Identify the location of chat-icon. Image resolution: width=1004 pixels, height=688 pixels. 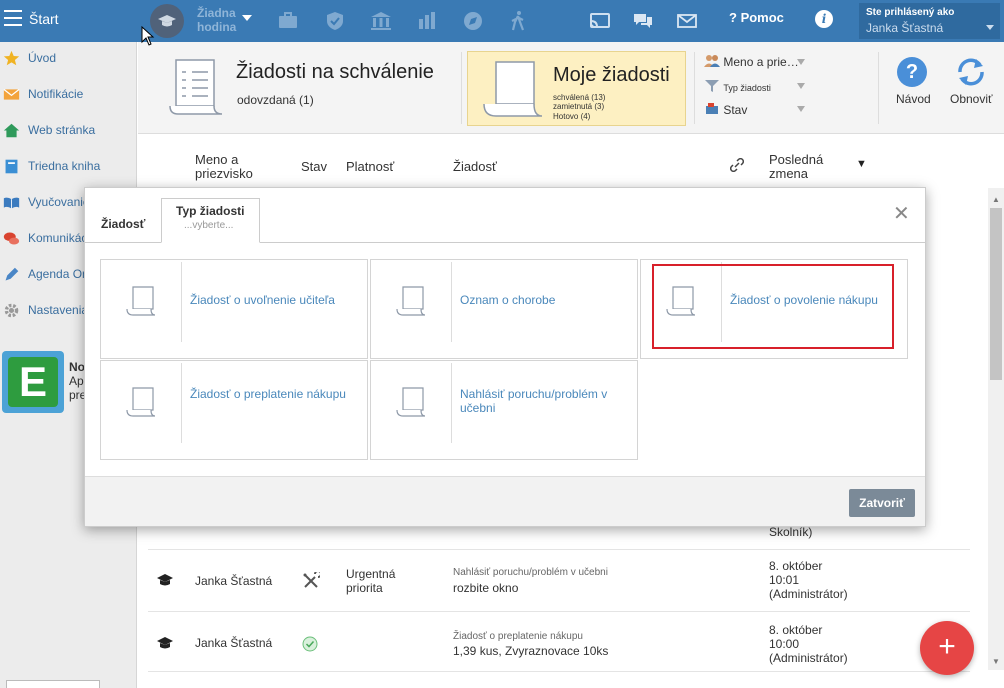
(11, 238).